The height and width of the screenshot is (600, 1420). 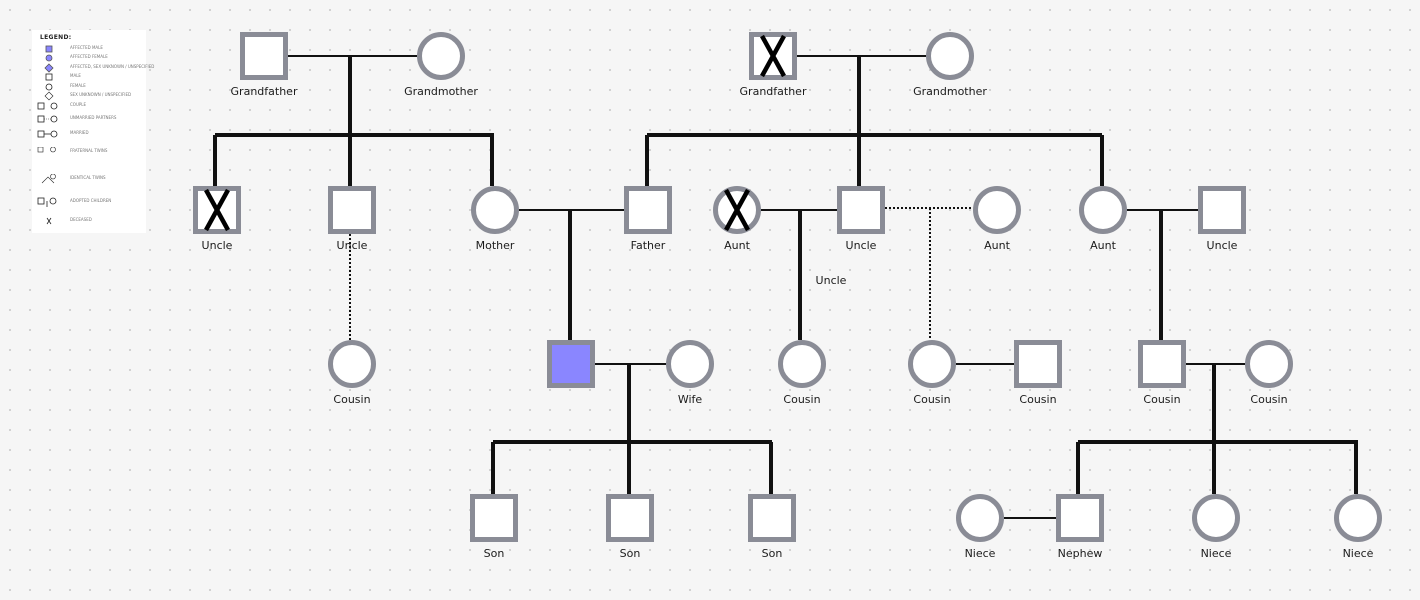 I want to click on annotations: Uncle, so click(x=831, y=280).